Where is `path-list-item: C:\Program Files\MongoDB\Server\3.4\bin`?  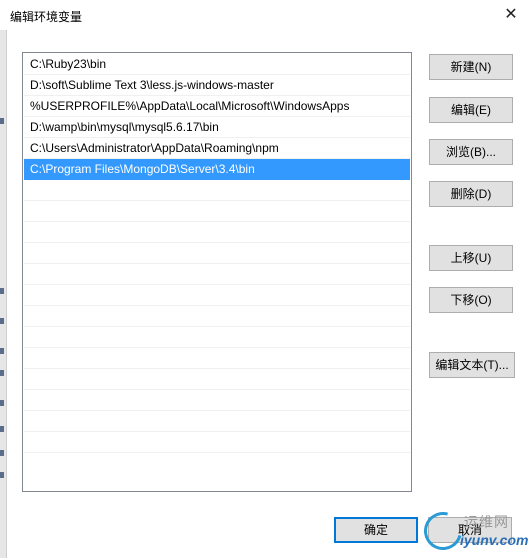 path-list-item: C:\Program Files\MongoDB\Server\3.4\bin is located at coordinates (217, 169).